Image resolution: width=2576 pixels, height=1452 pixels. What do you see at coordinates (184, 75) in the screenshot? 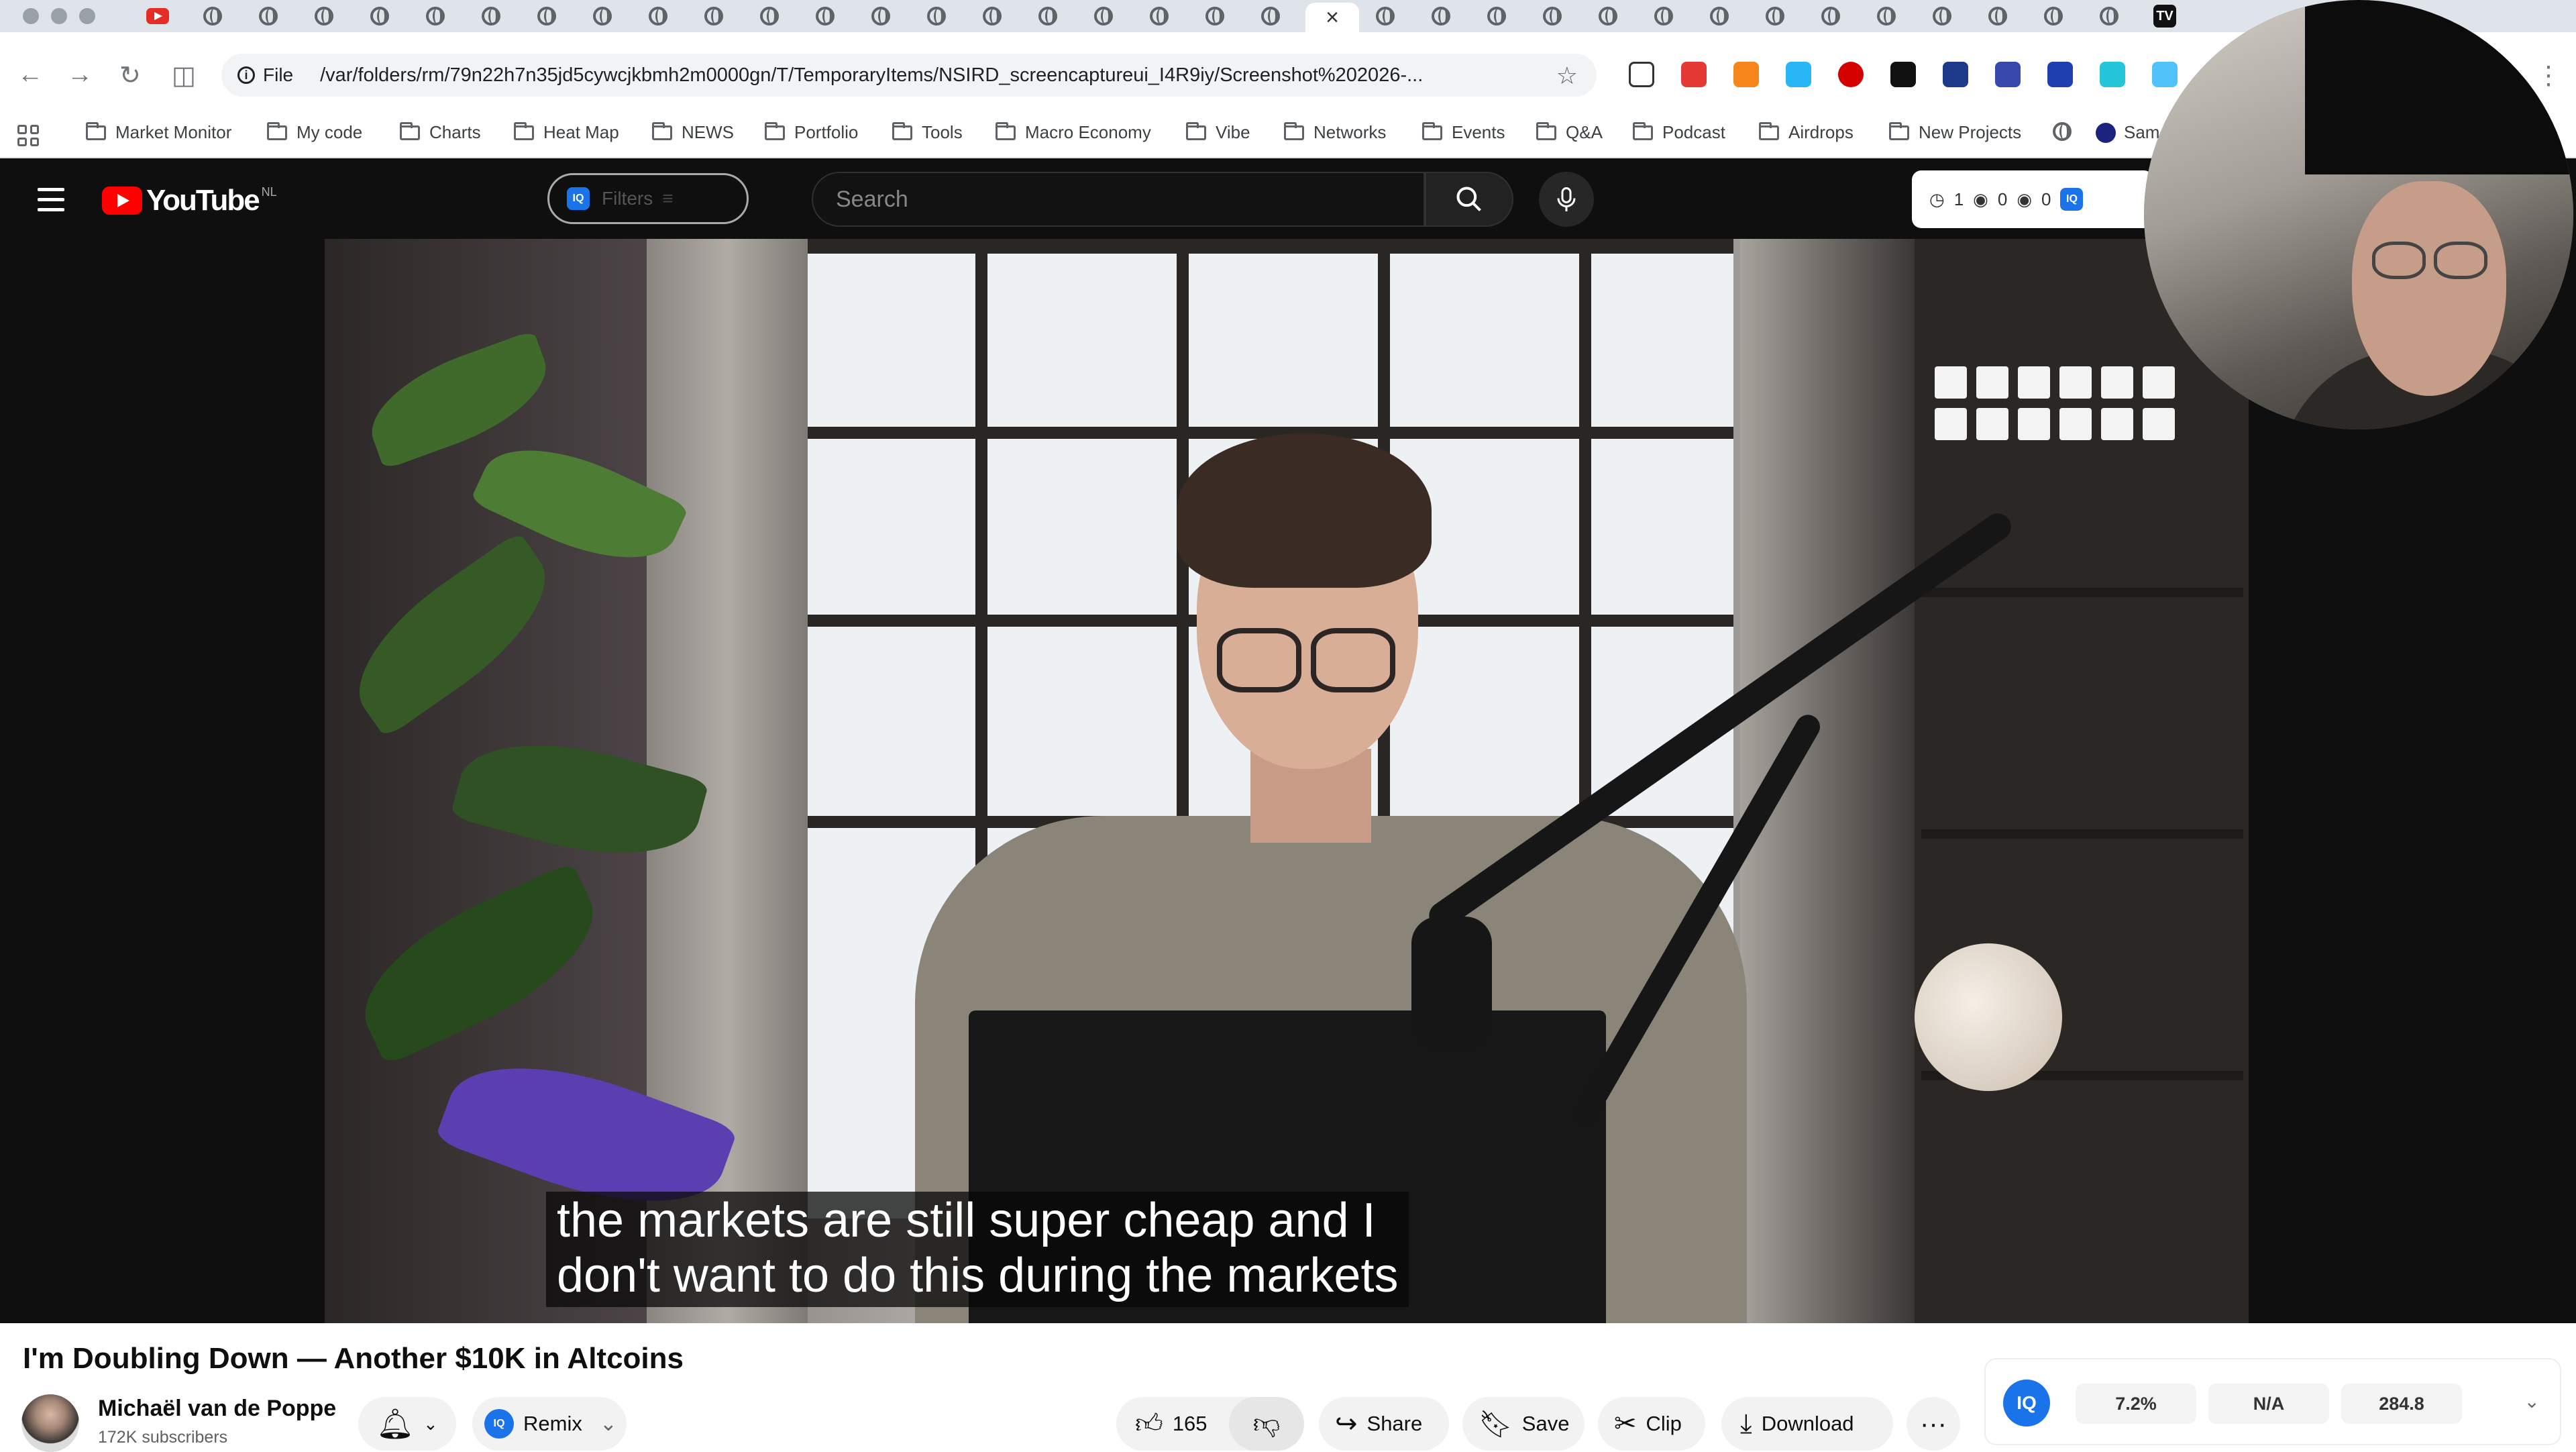
I see `sidebar-toggle-icon: ◫` at bounding box center [184, 75].